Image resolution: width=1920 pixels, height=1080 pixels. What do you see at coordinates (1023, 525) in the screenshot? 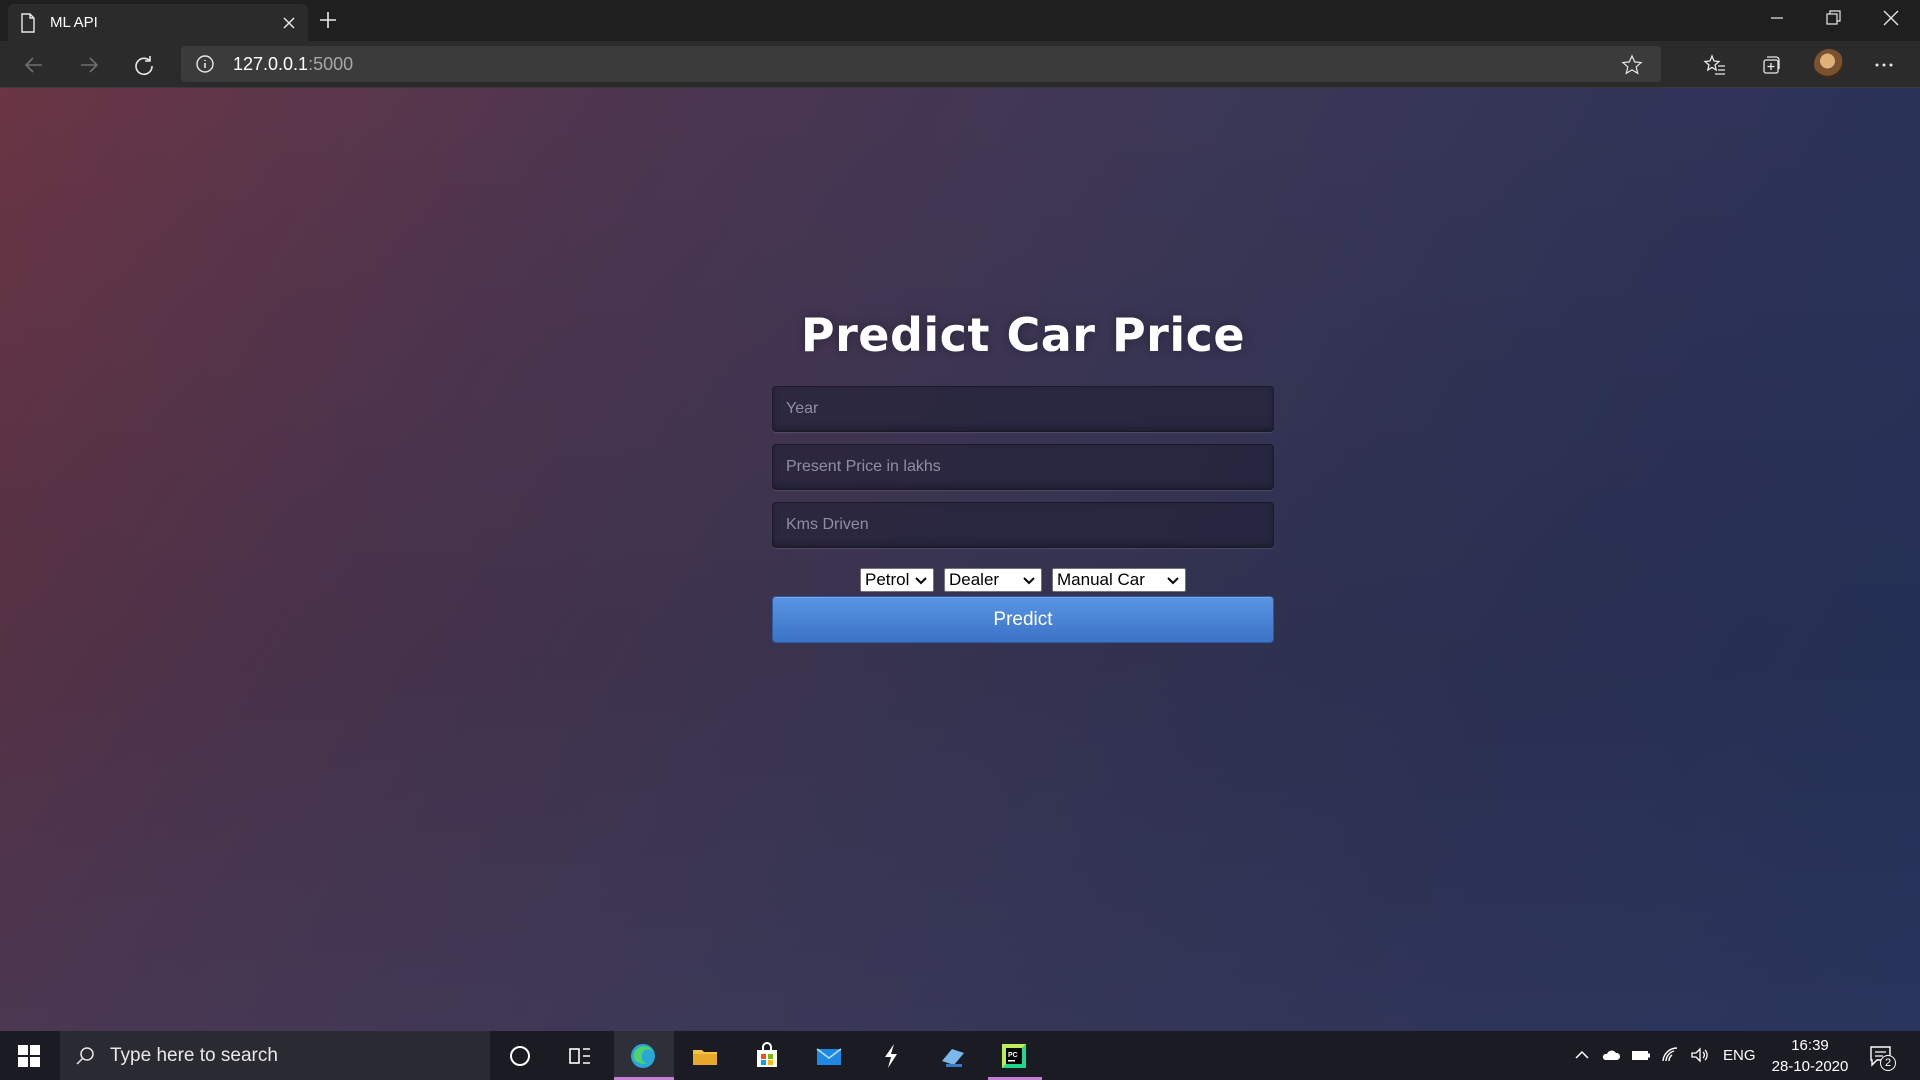
I see `kms-driven-input` at bounding box center [1023, 525].